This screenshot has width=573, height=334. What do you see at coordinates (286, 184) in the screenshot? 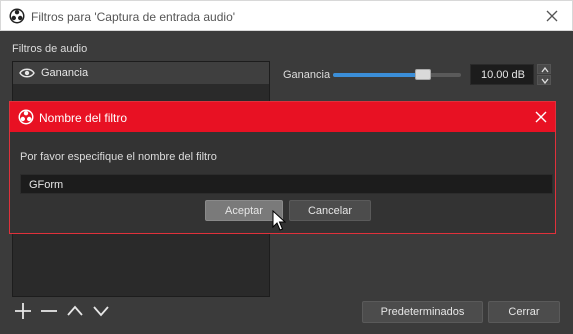
I see `filter-name-input: GForm` at bounding box center [286, 184].